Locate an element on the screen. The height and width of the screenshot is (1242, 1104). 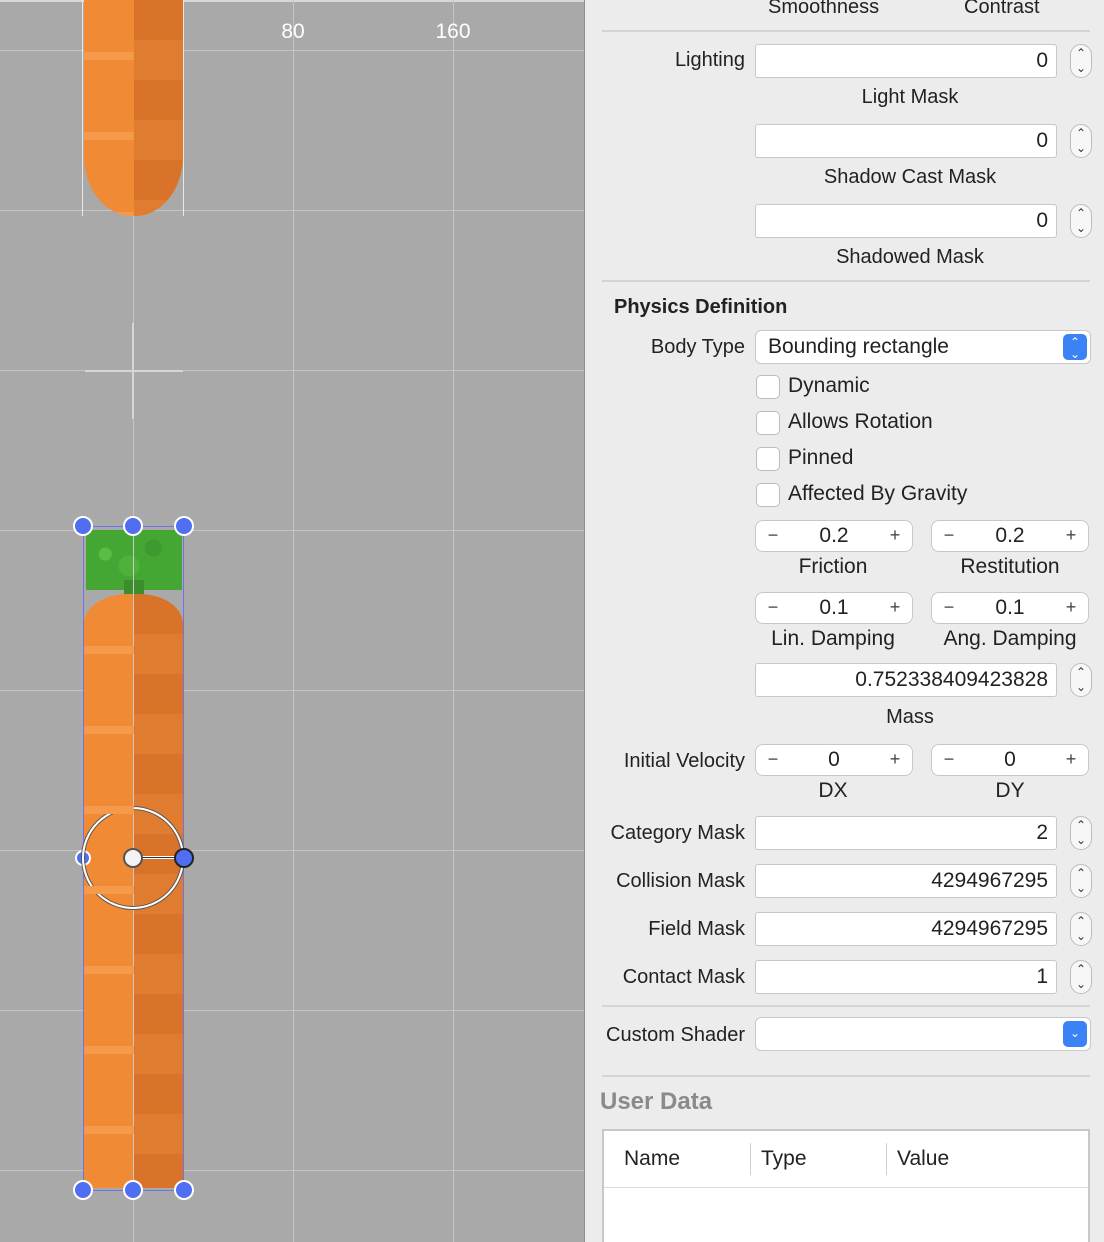
contrast-label: Contrast is located at coordinates (1002, 9).